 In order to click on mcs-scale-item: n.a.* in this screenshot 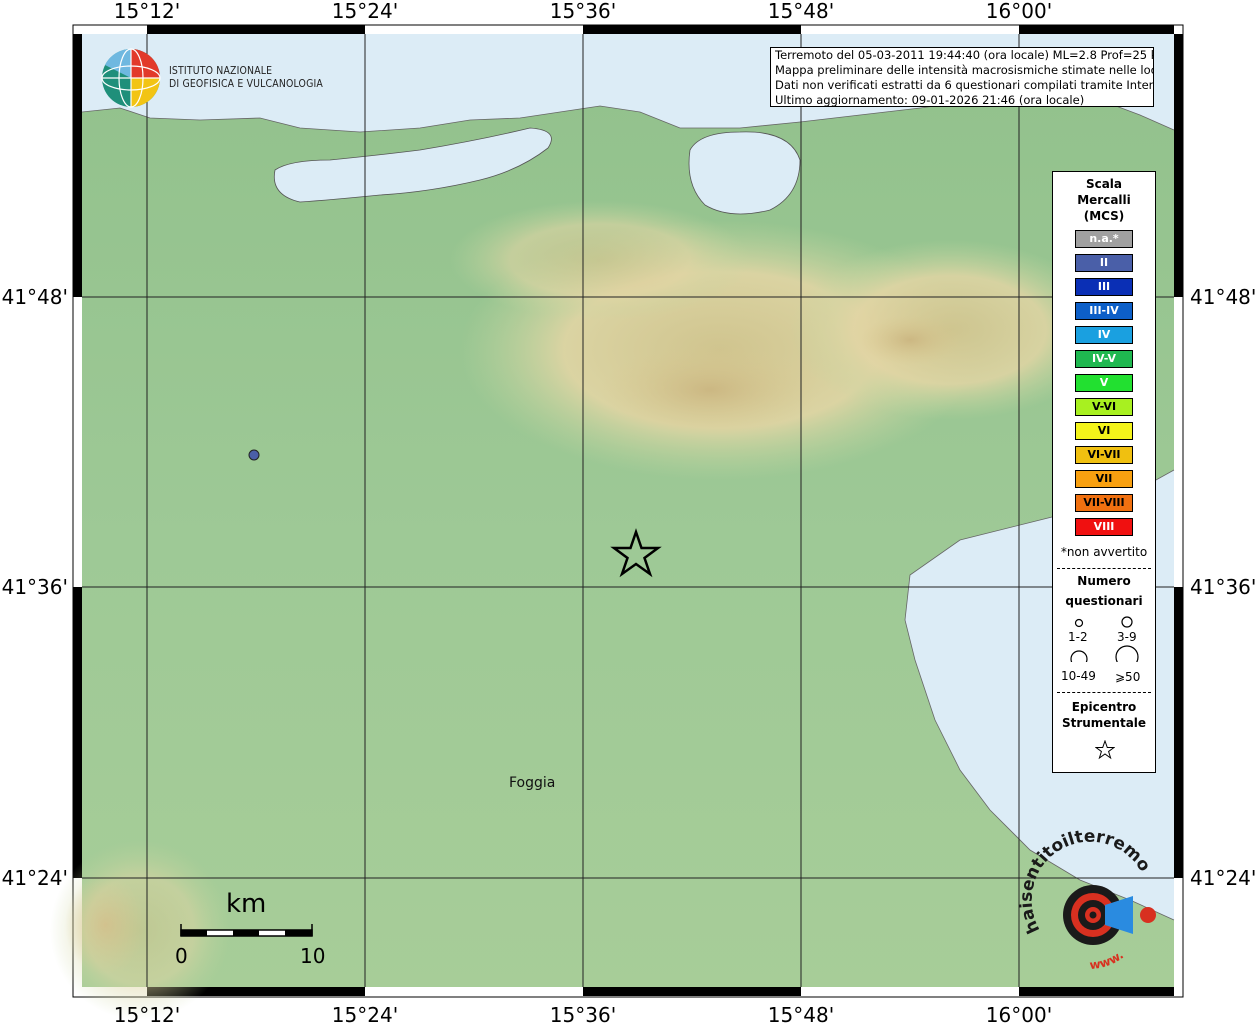, I will do `click(1104, 239)`.